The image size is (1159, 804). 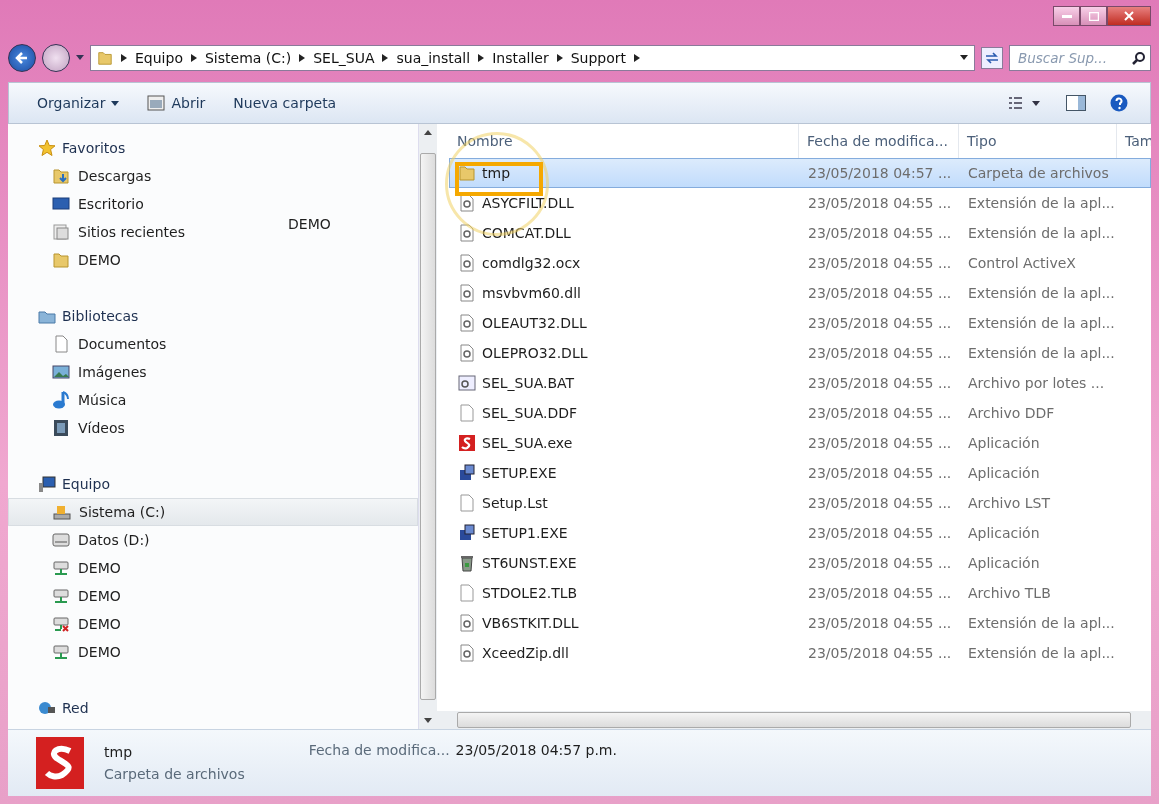 What do you see at coordinates (47, 148) in the screenshot?
I see `star-icon` at bounding box center [47, 148].